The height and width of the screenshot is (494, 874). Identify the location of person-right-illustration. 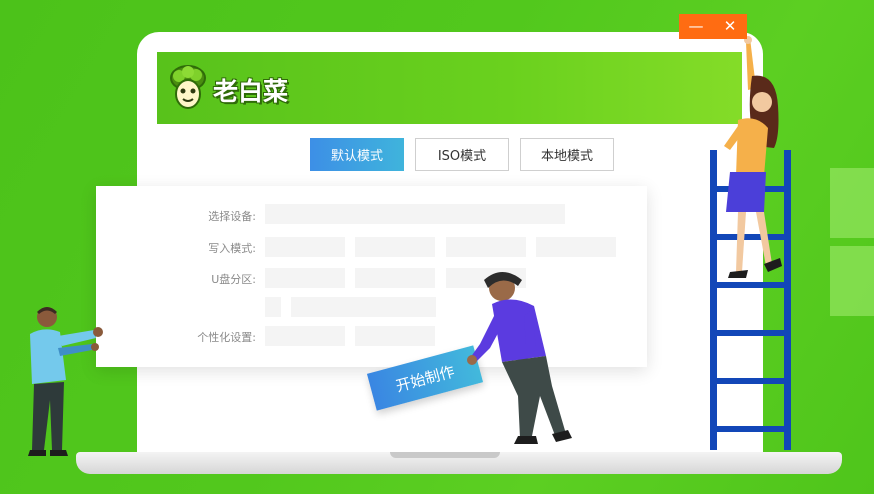
(753, 157).